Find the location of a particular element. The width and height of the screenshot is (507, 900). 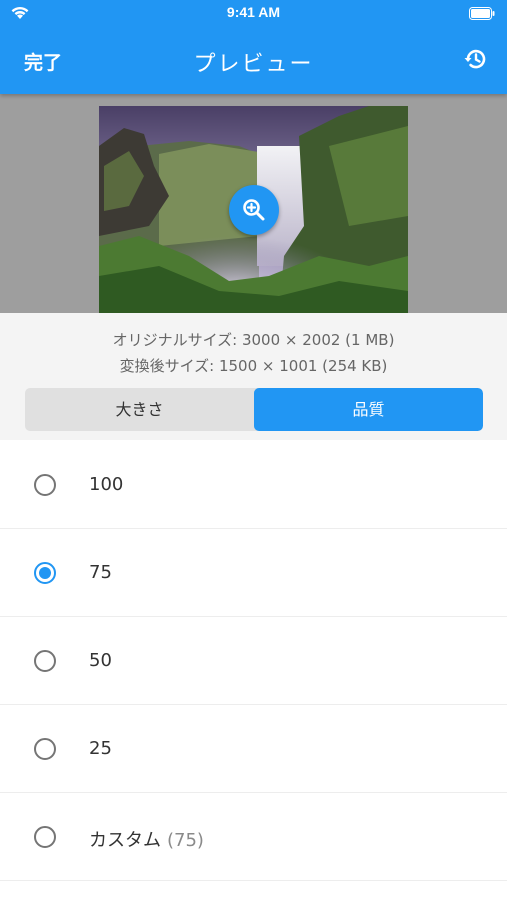

option-row-100: 100 is located at coordinates (253, 485).